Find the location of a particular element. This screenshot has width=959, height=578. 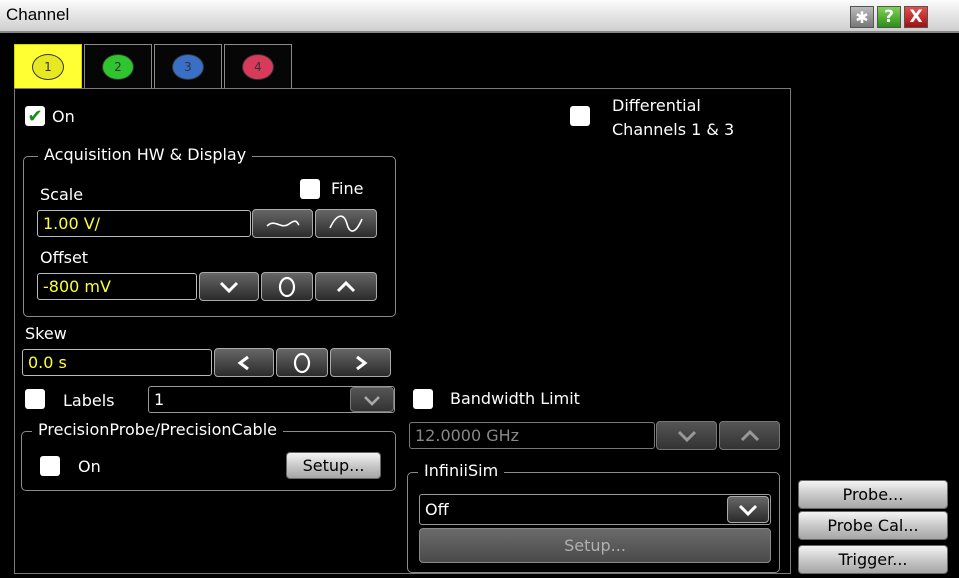

scale-decrease-button is located at coordinates (282, 223).